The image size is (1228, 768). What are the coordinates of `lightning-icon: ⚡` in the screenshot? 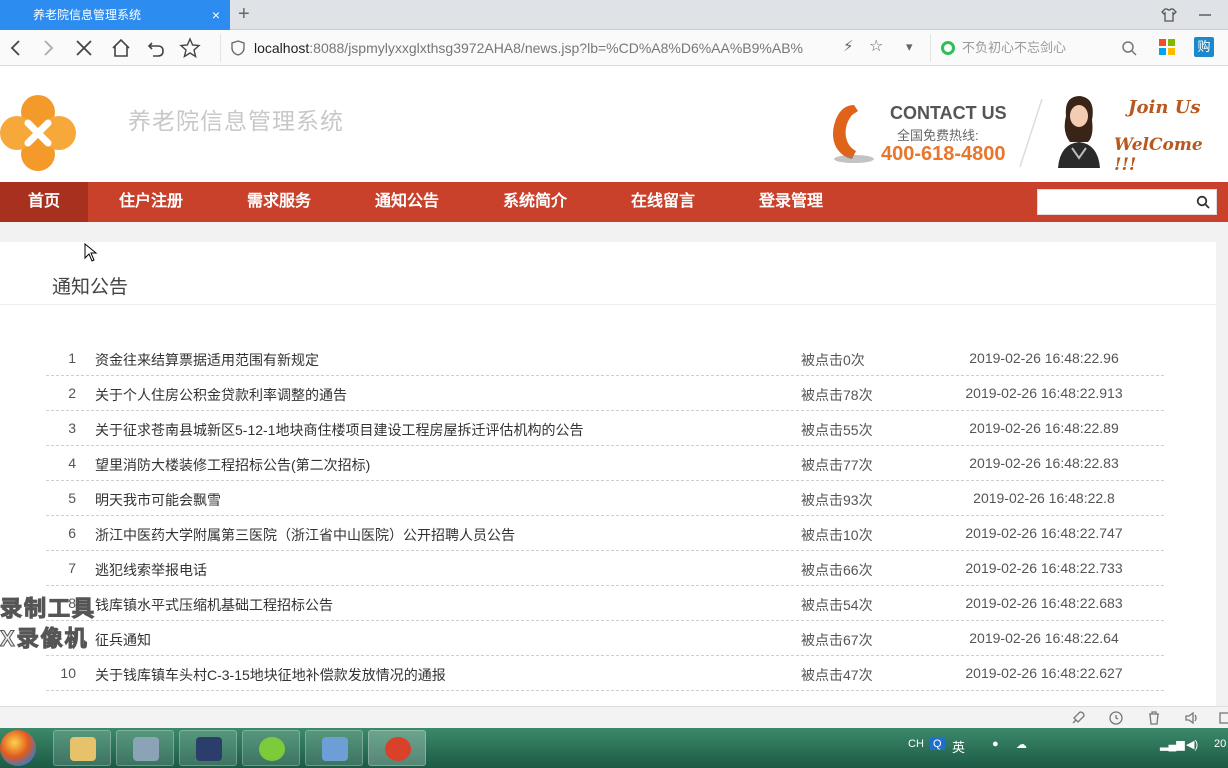 It's located at (848, 46).